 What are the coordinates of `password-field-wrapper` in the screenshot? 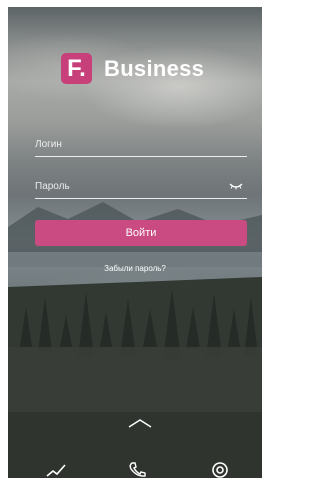 It's located at (141, 186).